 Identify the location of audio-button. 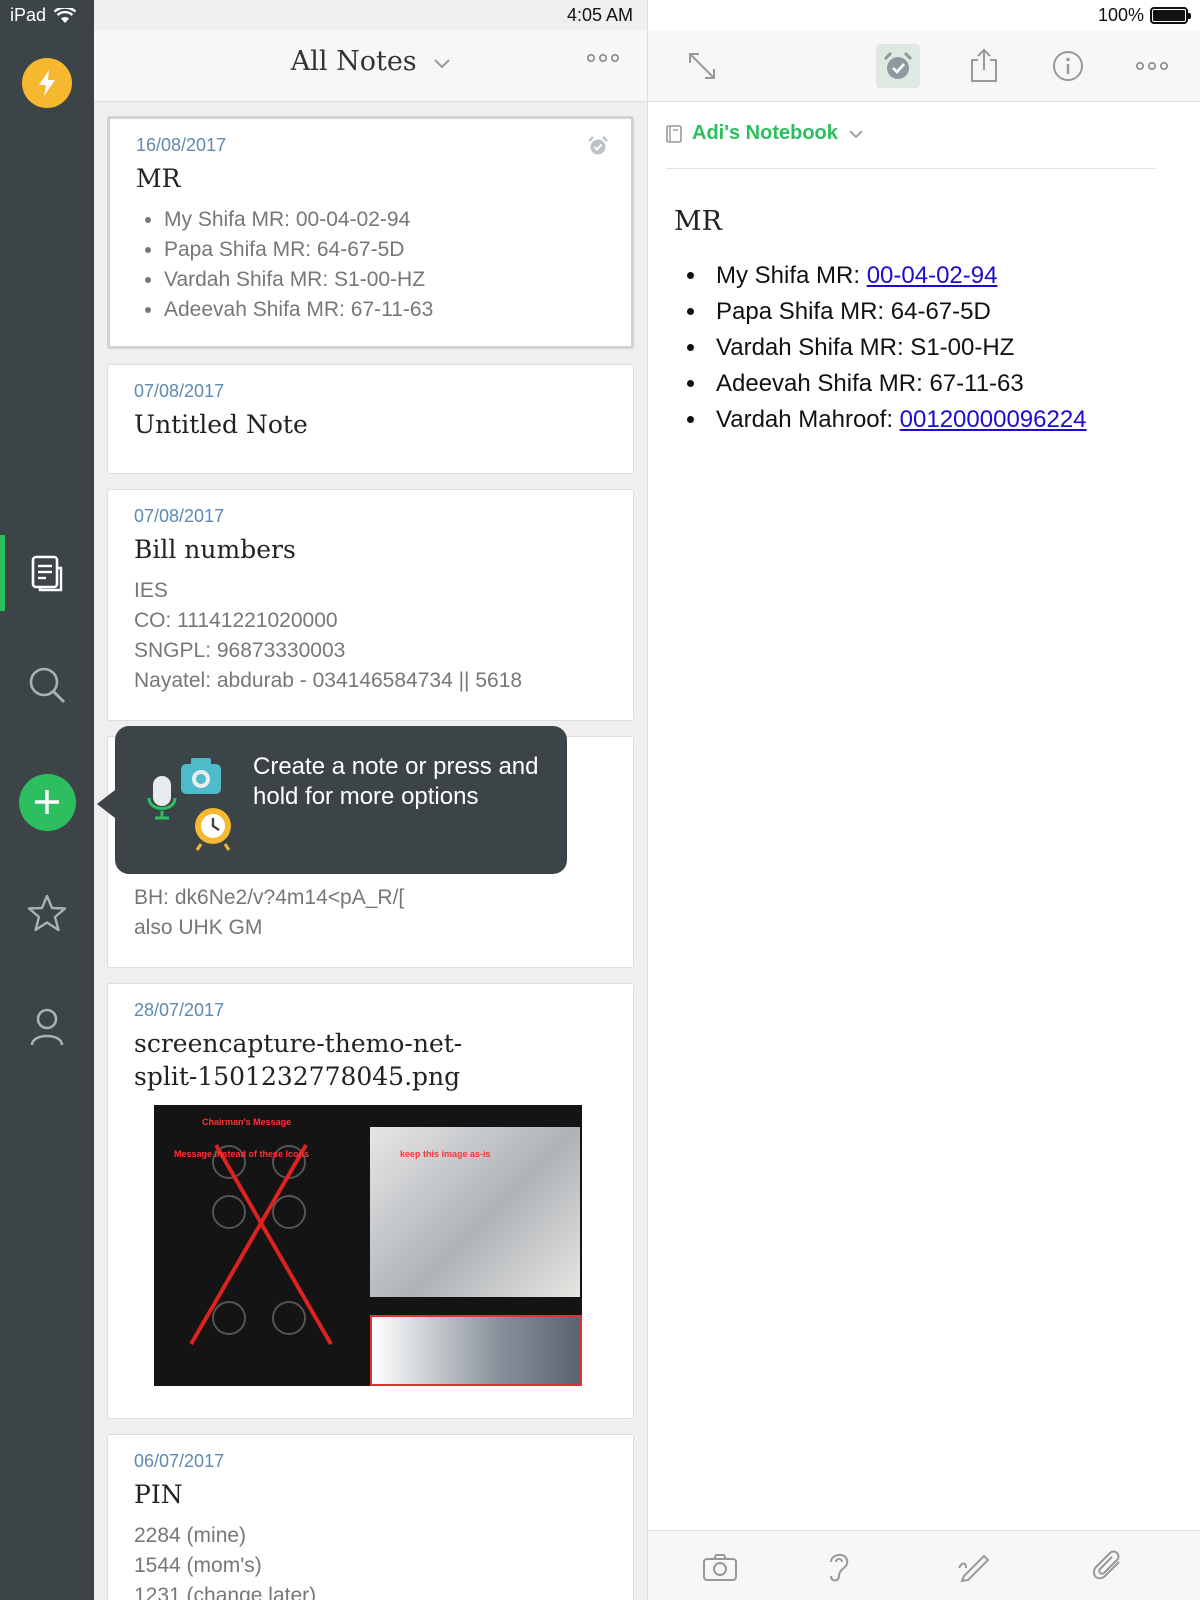
(840, 1567).